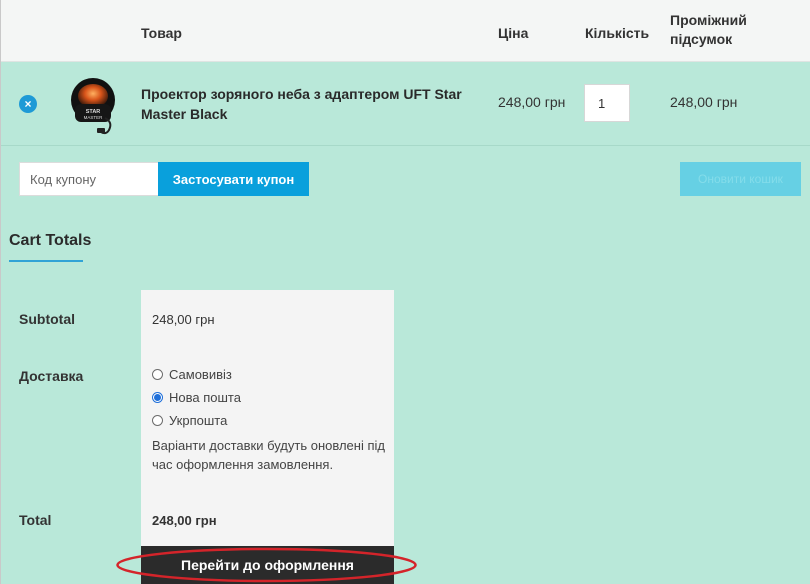 Image resolution: width=810 pixels, height=584 pixels. Describe the element at coordinates (89, 179) in the screenshot. I see `coupon-code-input` at that location.